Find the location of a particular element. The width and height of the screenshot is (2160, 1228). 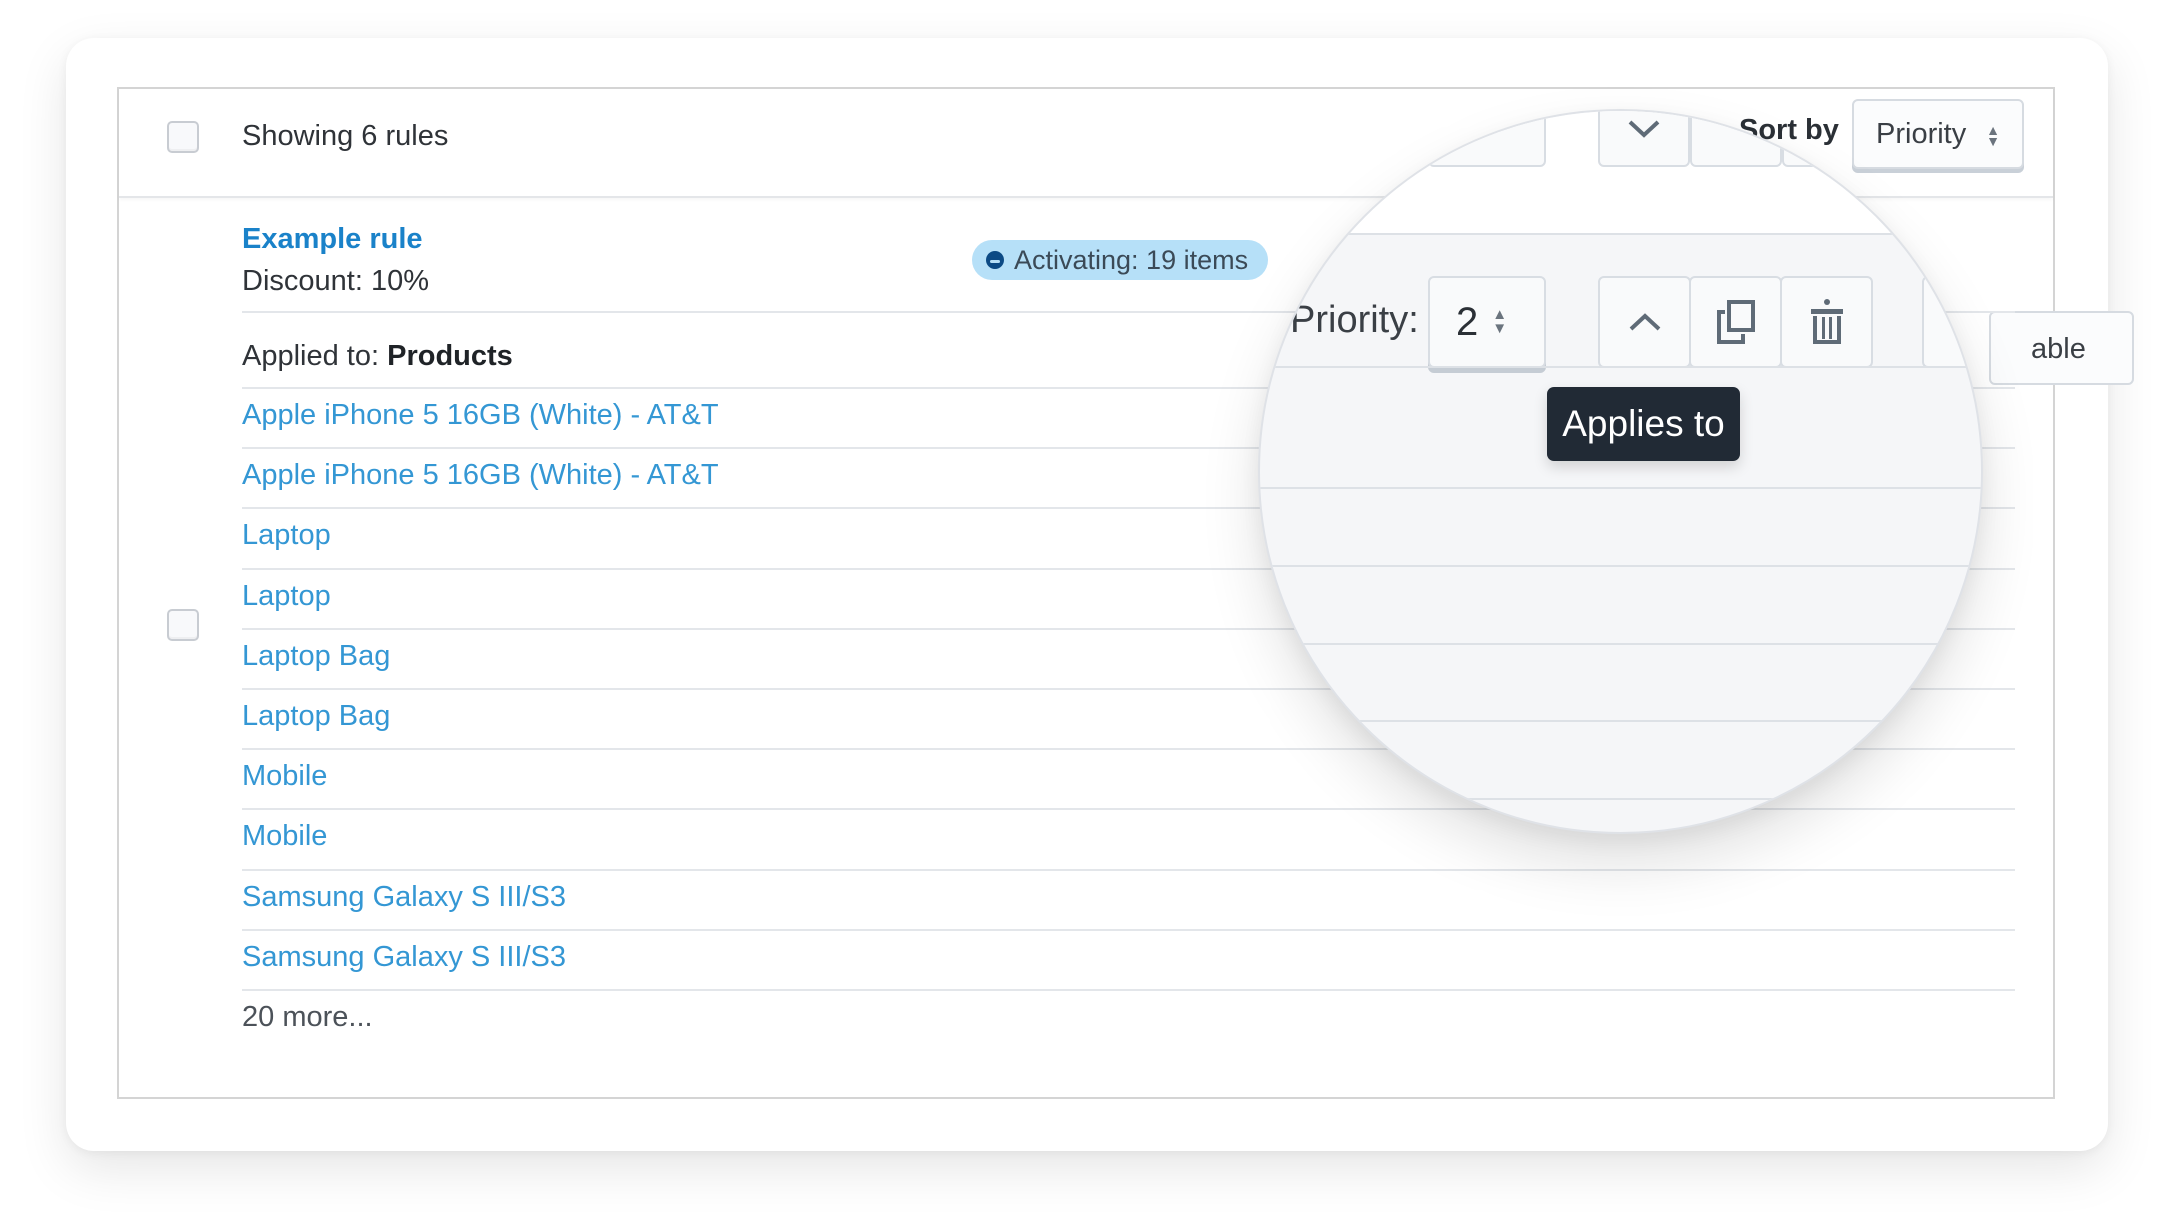

rule-discount: Discount: 10% is located at coordinates (335, 281).